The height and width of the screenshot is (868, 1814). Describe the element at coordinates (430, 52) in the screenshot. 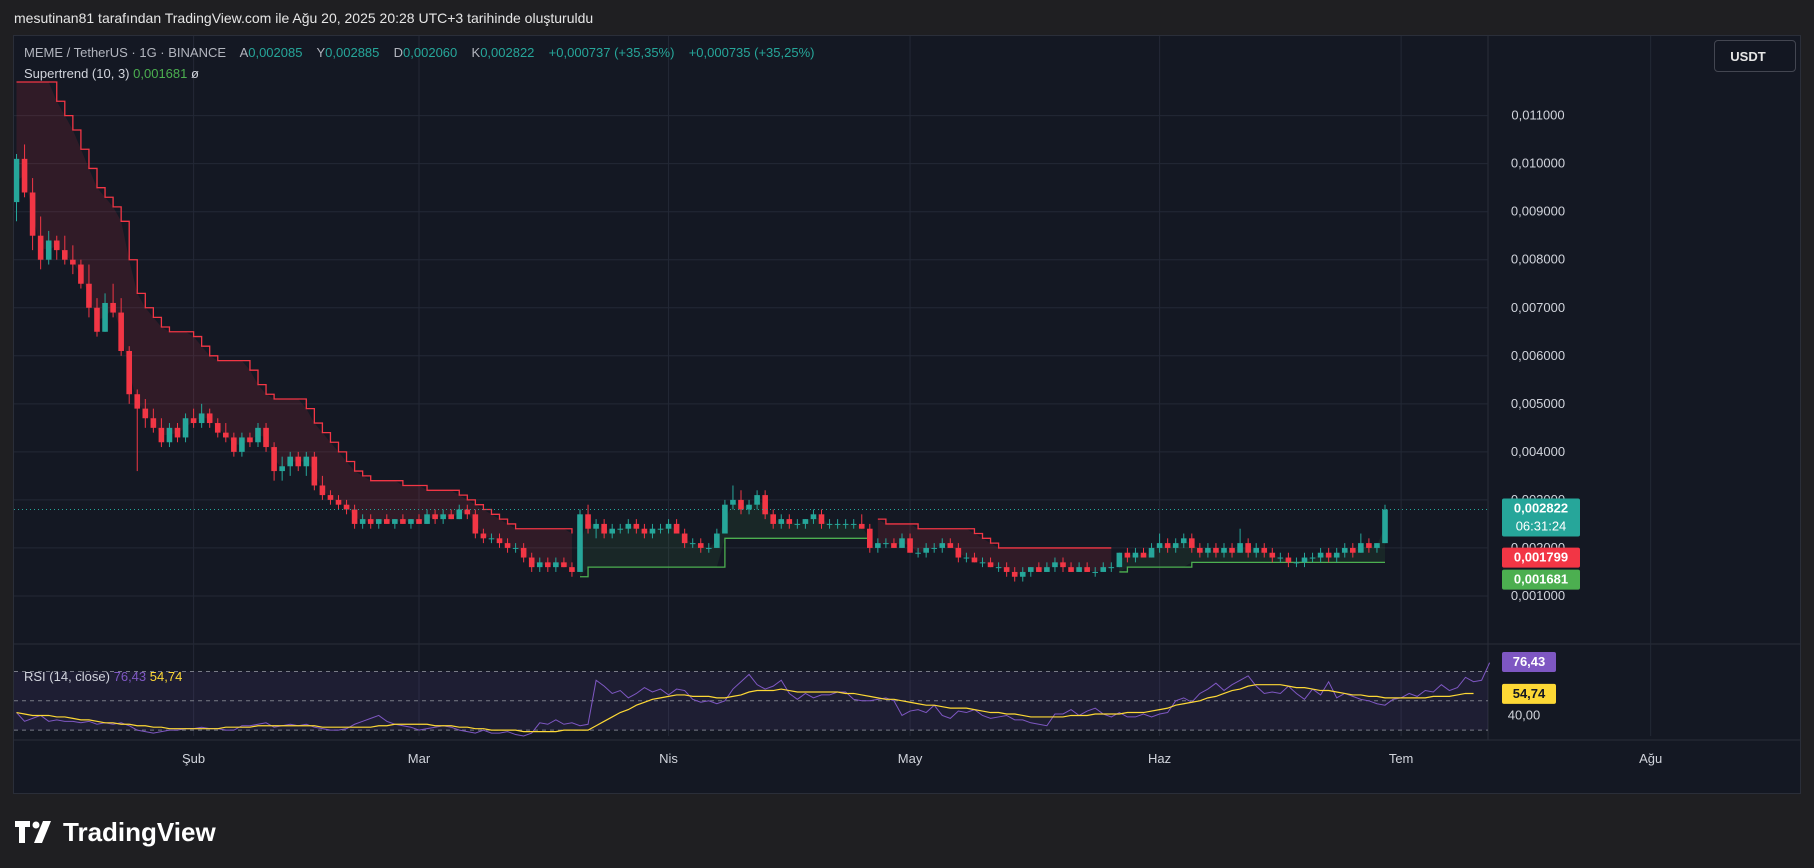

I see `low-value: 0,002060` at that location.